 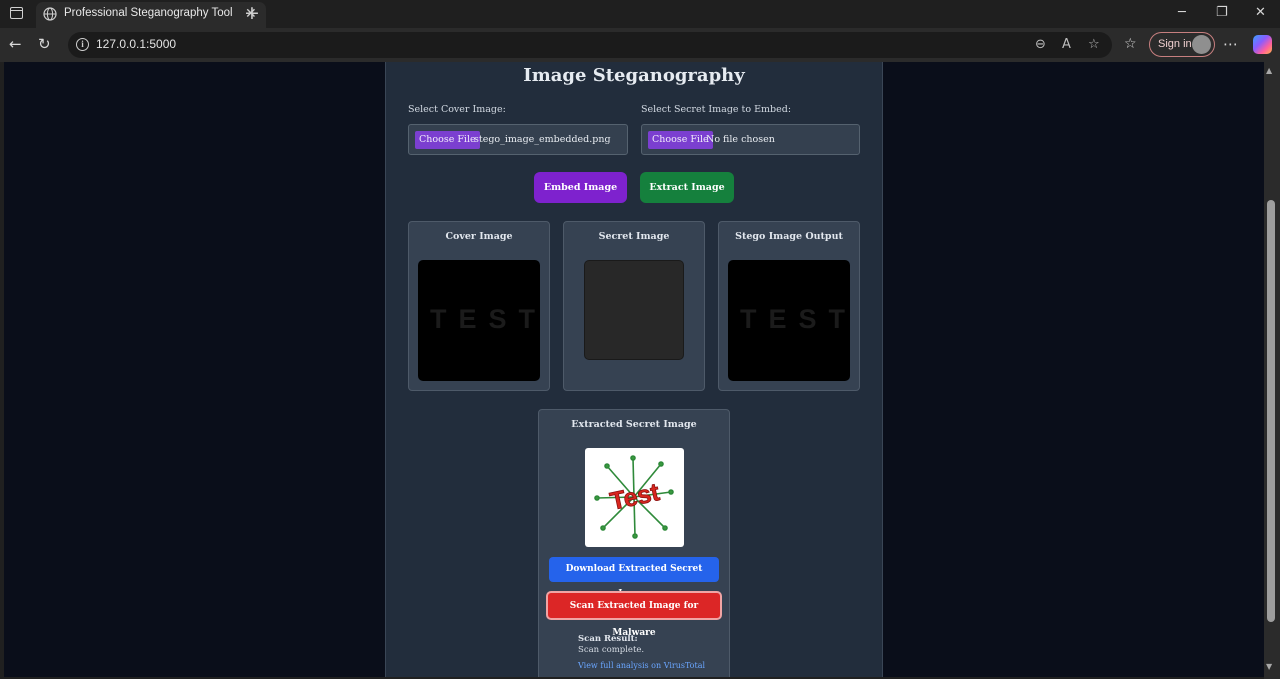 What do you see at coordinates (716, 109) in the screenshot?
I see `secret-image-label: Select Secret Image to Embed:` at bounding box center [716, 109].